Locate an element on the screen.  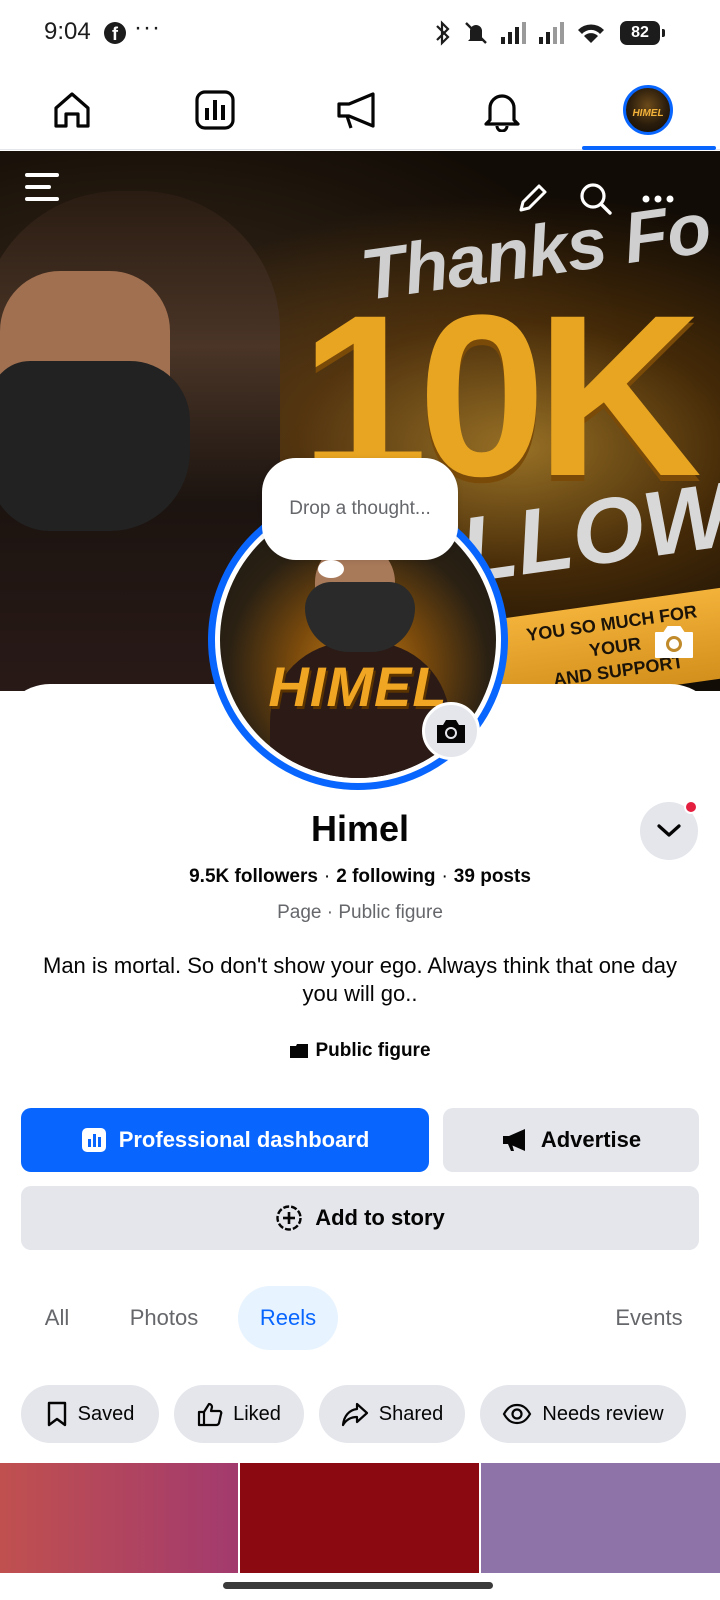
hamburger-menu-icon is located at coordinates (42, 187).